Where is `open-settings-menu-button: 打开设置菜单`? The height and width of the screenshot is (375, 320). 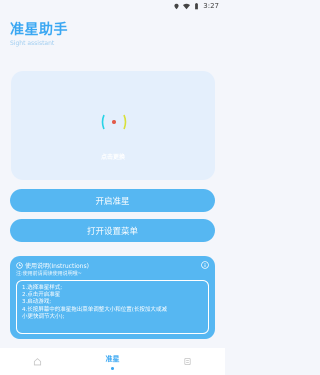
open-settings-menu-button: 打开设置菜单 is located at coordinates (112, 230).